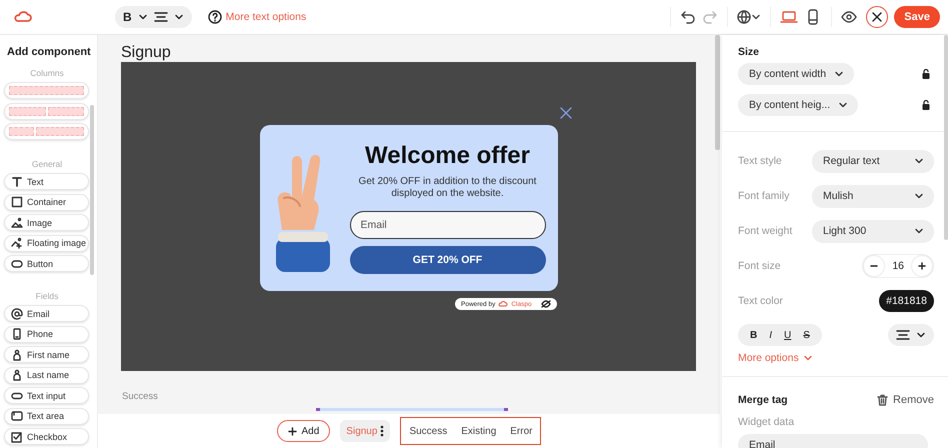 The height and width of the screenshot is (448, 948). What do you see at coordinates (303, 431) in the screenshot?
I see `add-button: Add` at bounding box center [303, 431].